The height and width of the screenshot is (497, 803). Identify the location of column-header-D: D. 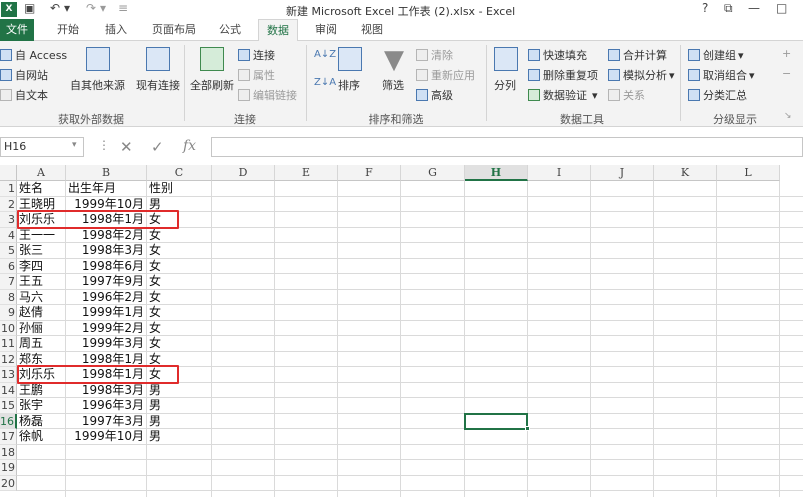
(243, 173).